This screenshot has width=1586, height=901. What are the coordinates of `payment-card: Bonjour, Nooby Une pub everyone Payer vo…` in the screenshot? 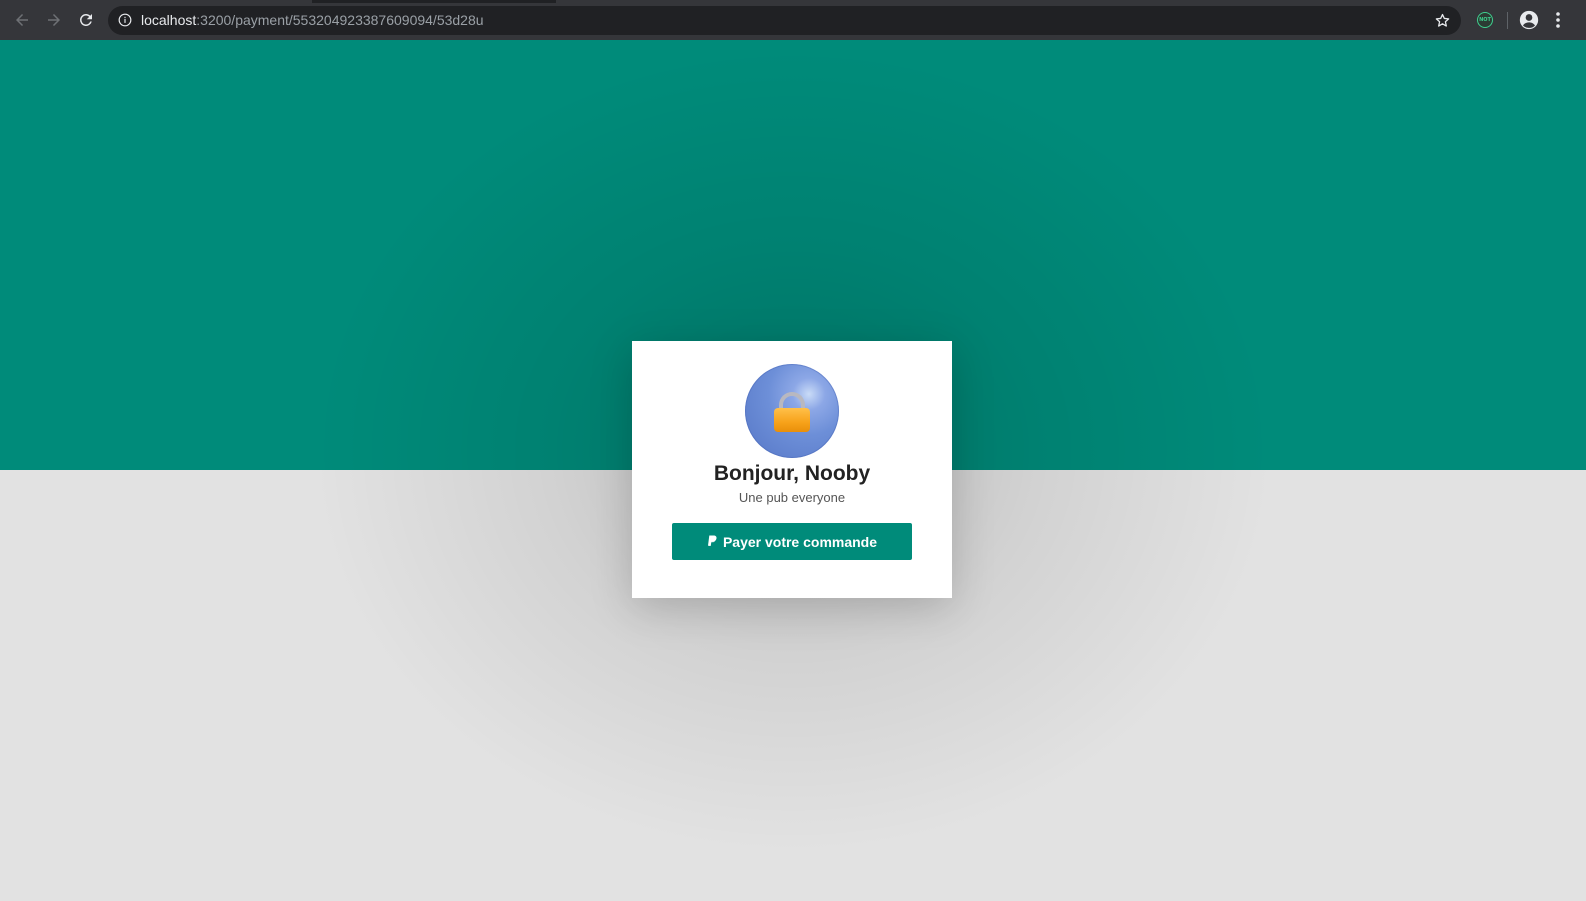 It's located at (792, 469).